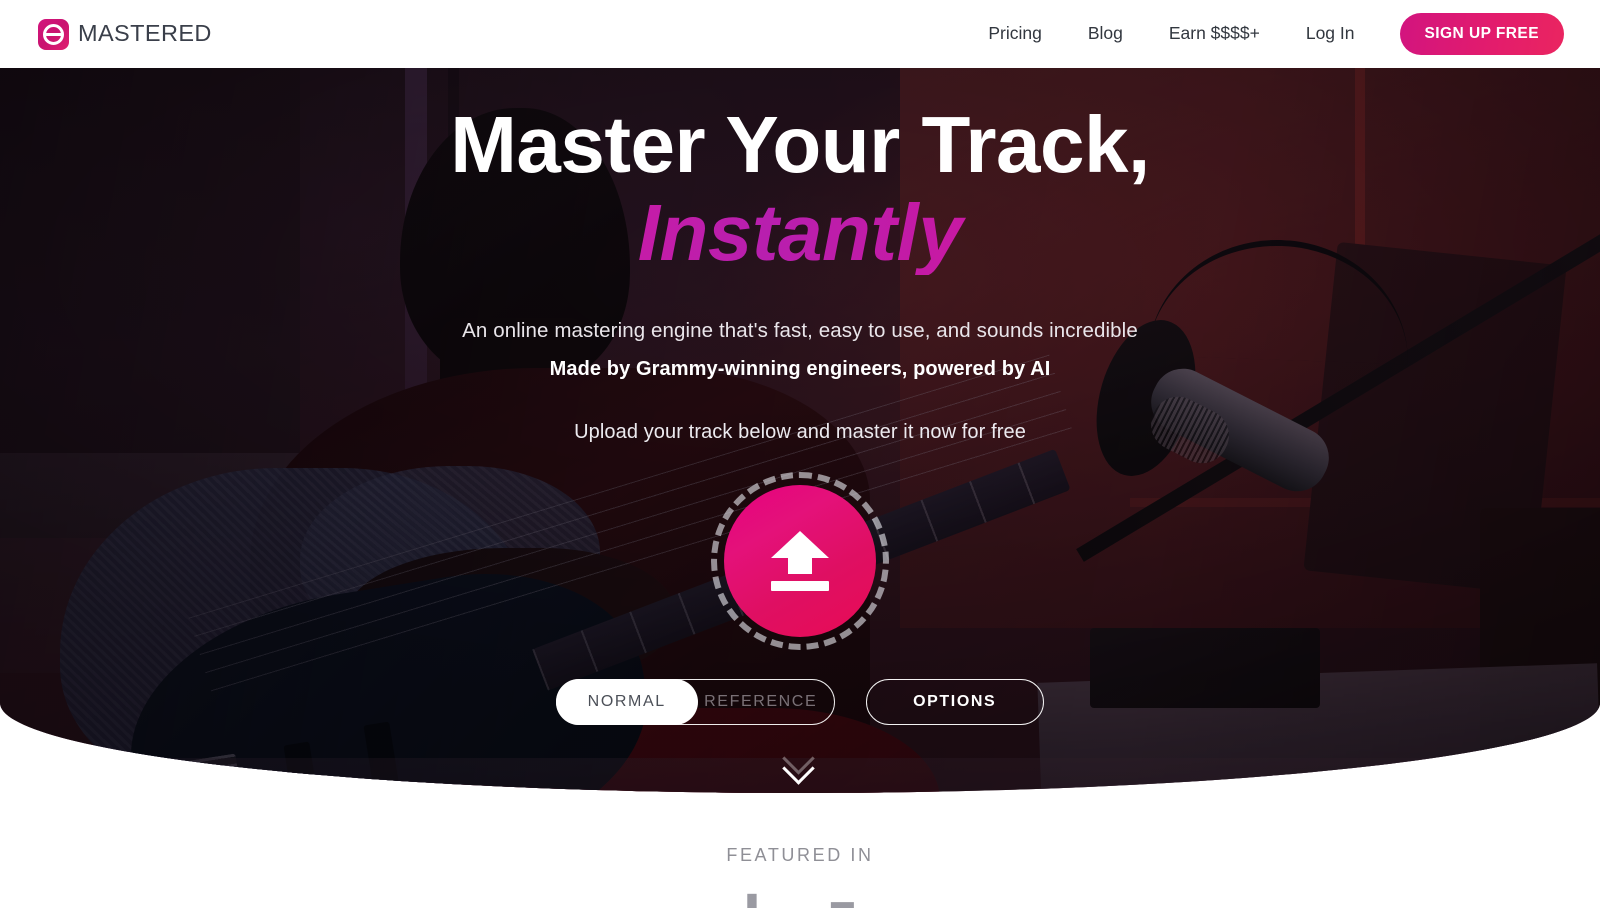 Image resolution: width=1600 pixels, height=908 pixels. What do you see at coordinates (766, 702) in the screenshot?
I see `mode-reference-button: REFERENCE` at bounding box center [766, 702].